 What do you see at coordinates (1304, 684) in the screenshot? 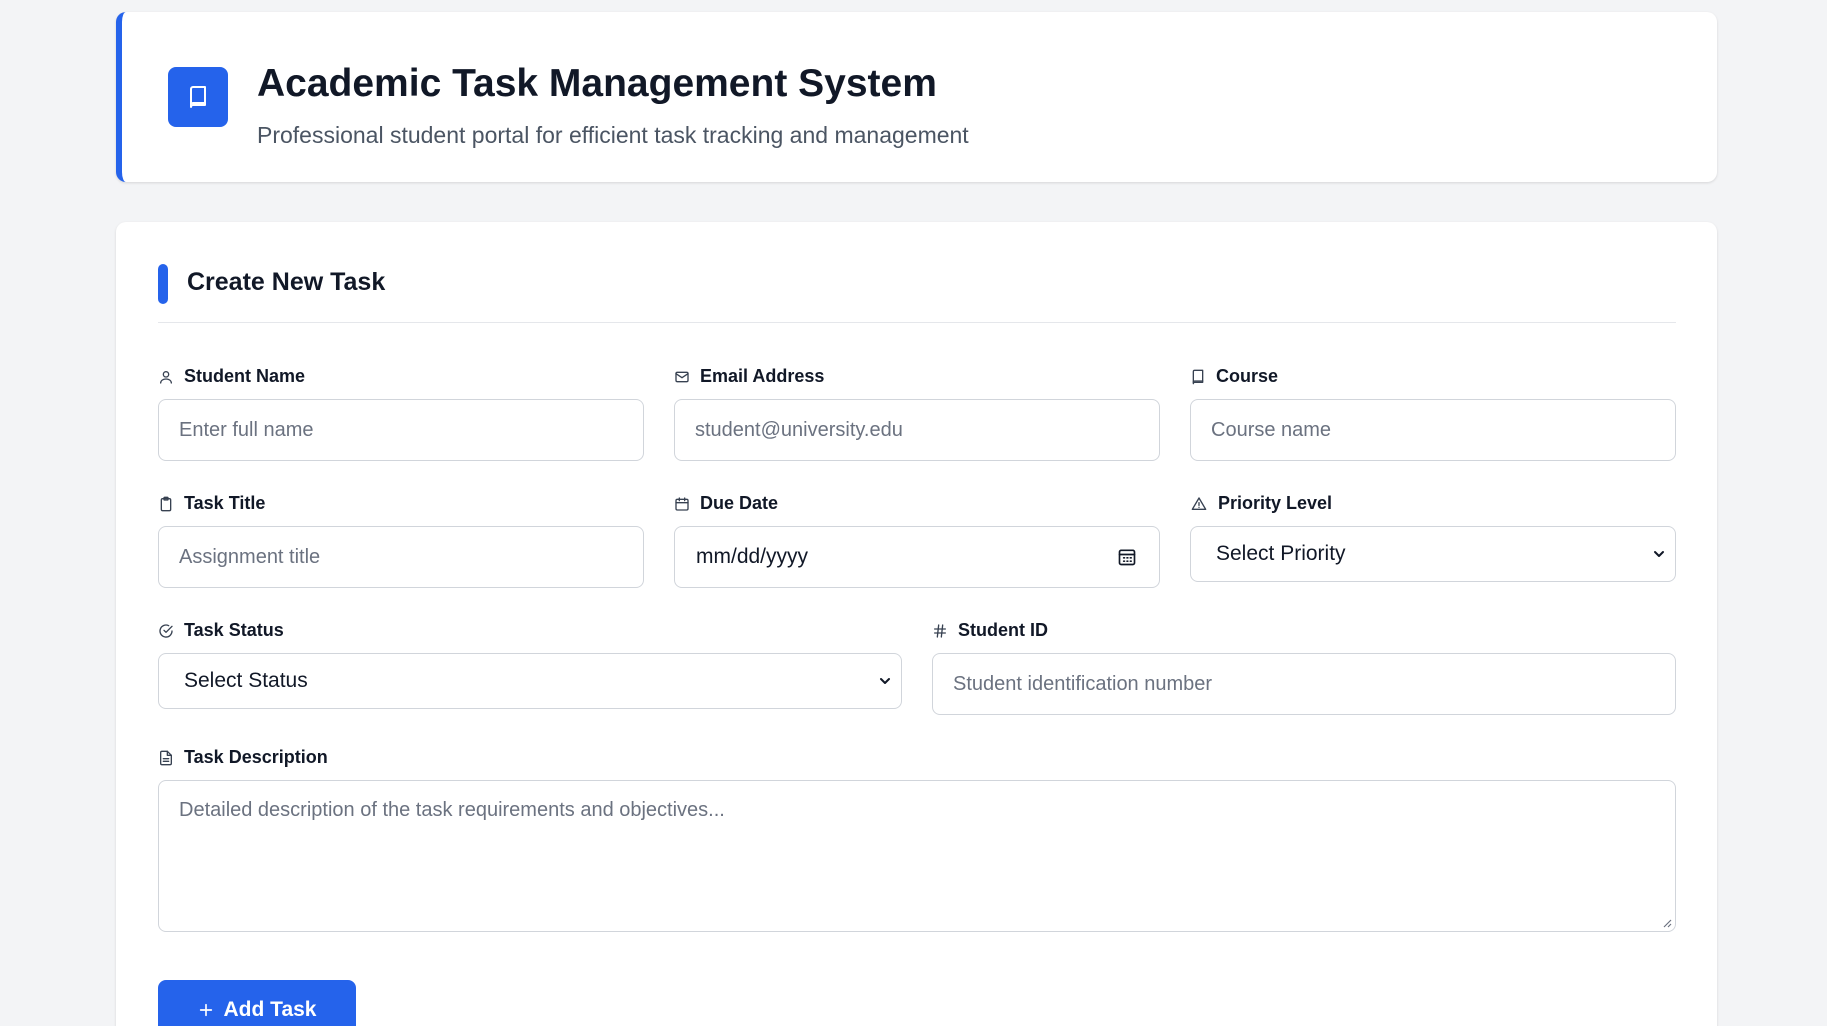
I see `student-id-input` at bounding box center [1304, 684].